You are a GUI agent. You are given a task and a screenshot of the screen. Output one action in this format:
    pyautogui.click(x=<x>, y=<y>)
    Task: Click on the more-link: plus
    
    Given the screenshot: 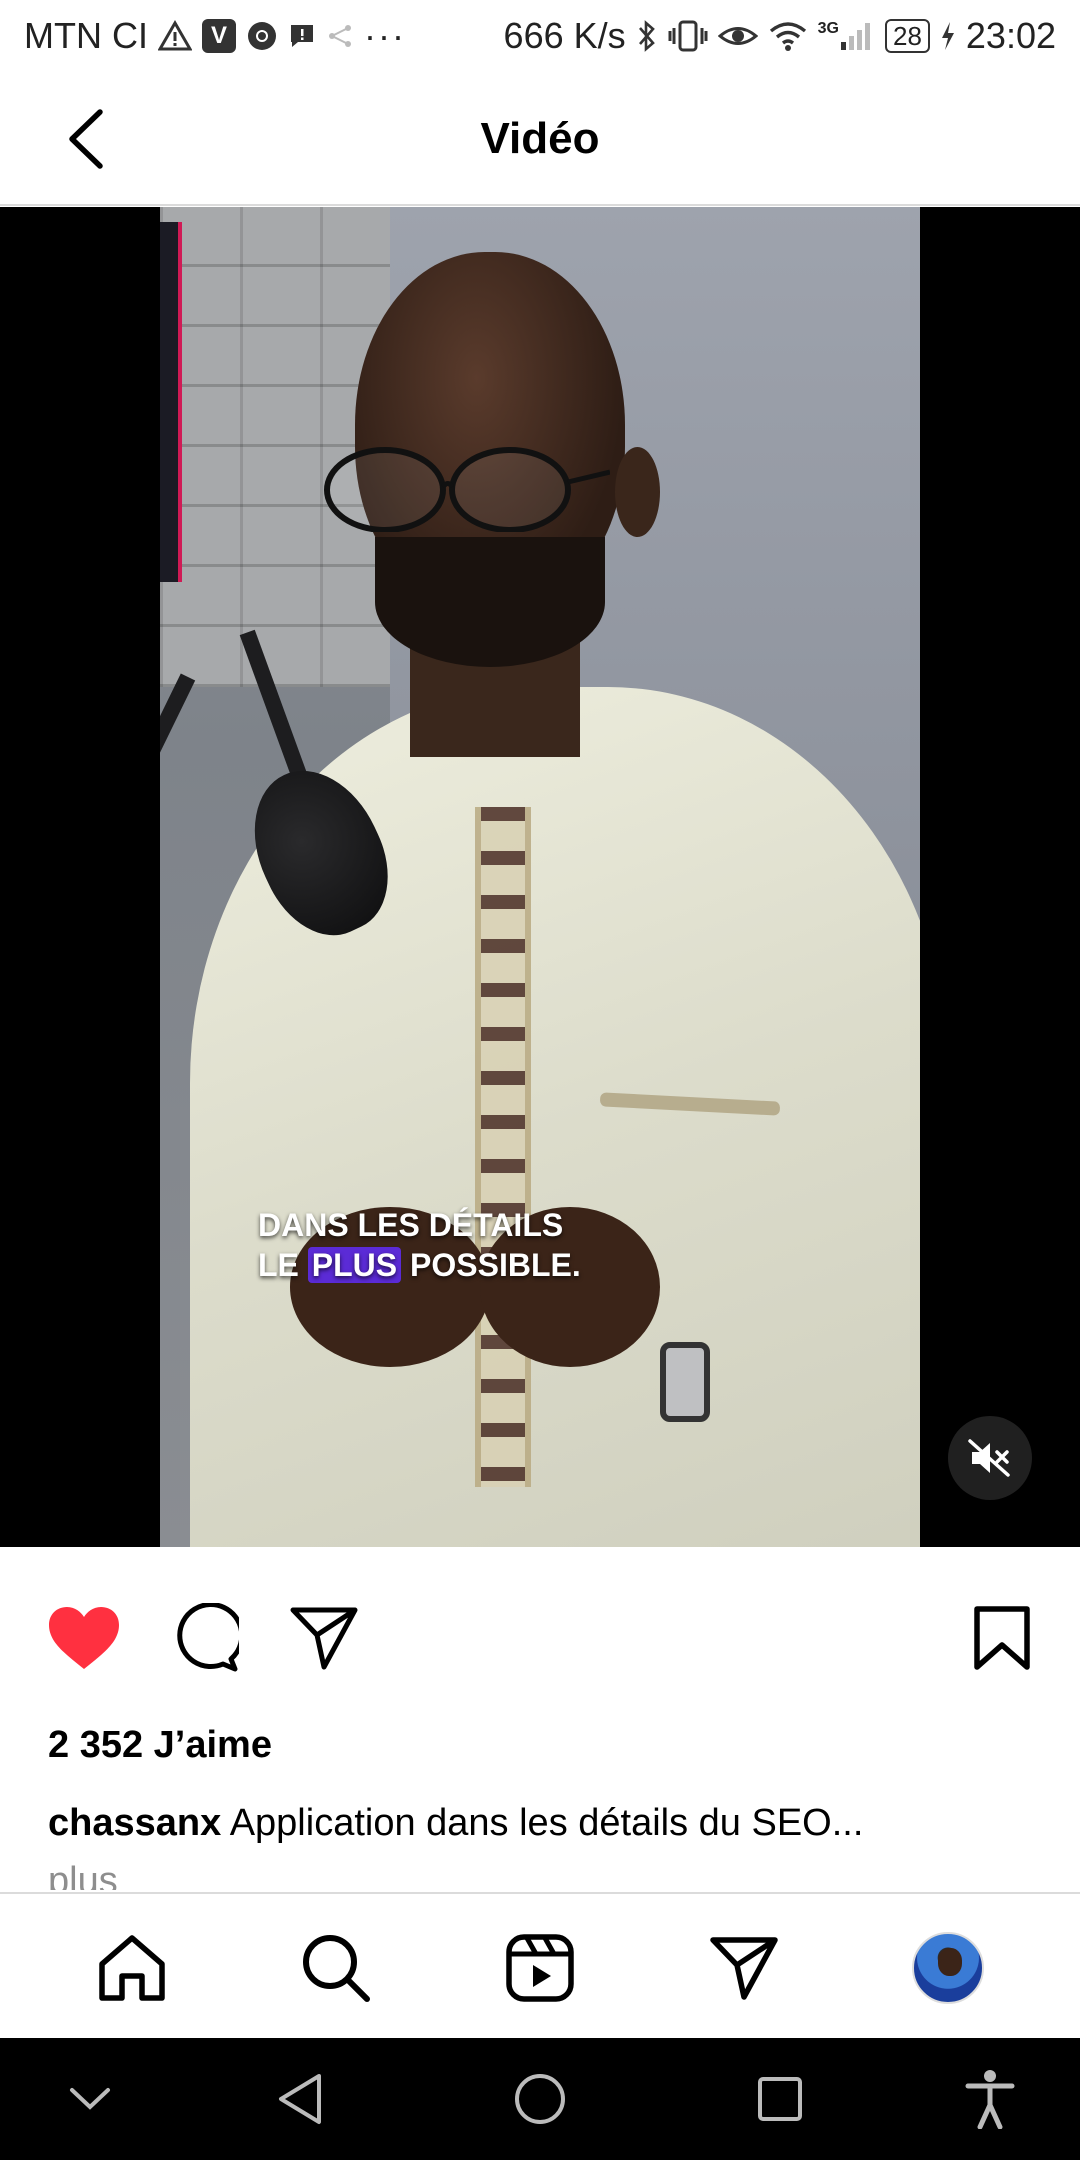 What is the action you would take?
    pyautogui.click(x=83, y=1875)
    